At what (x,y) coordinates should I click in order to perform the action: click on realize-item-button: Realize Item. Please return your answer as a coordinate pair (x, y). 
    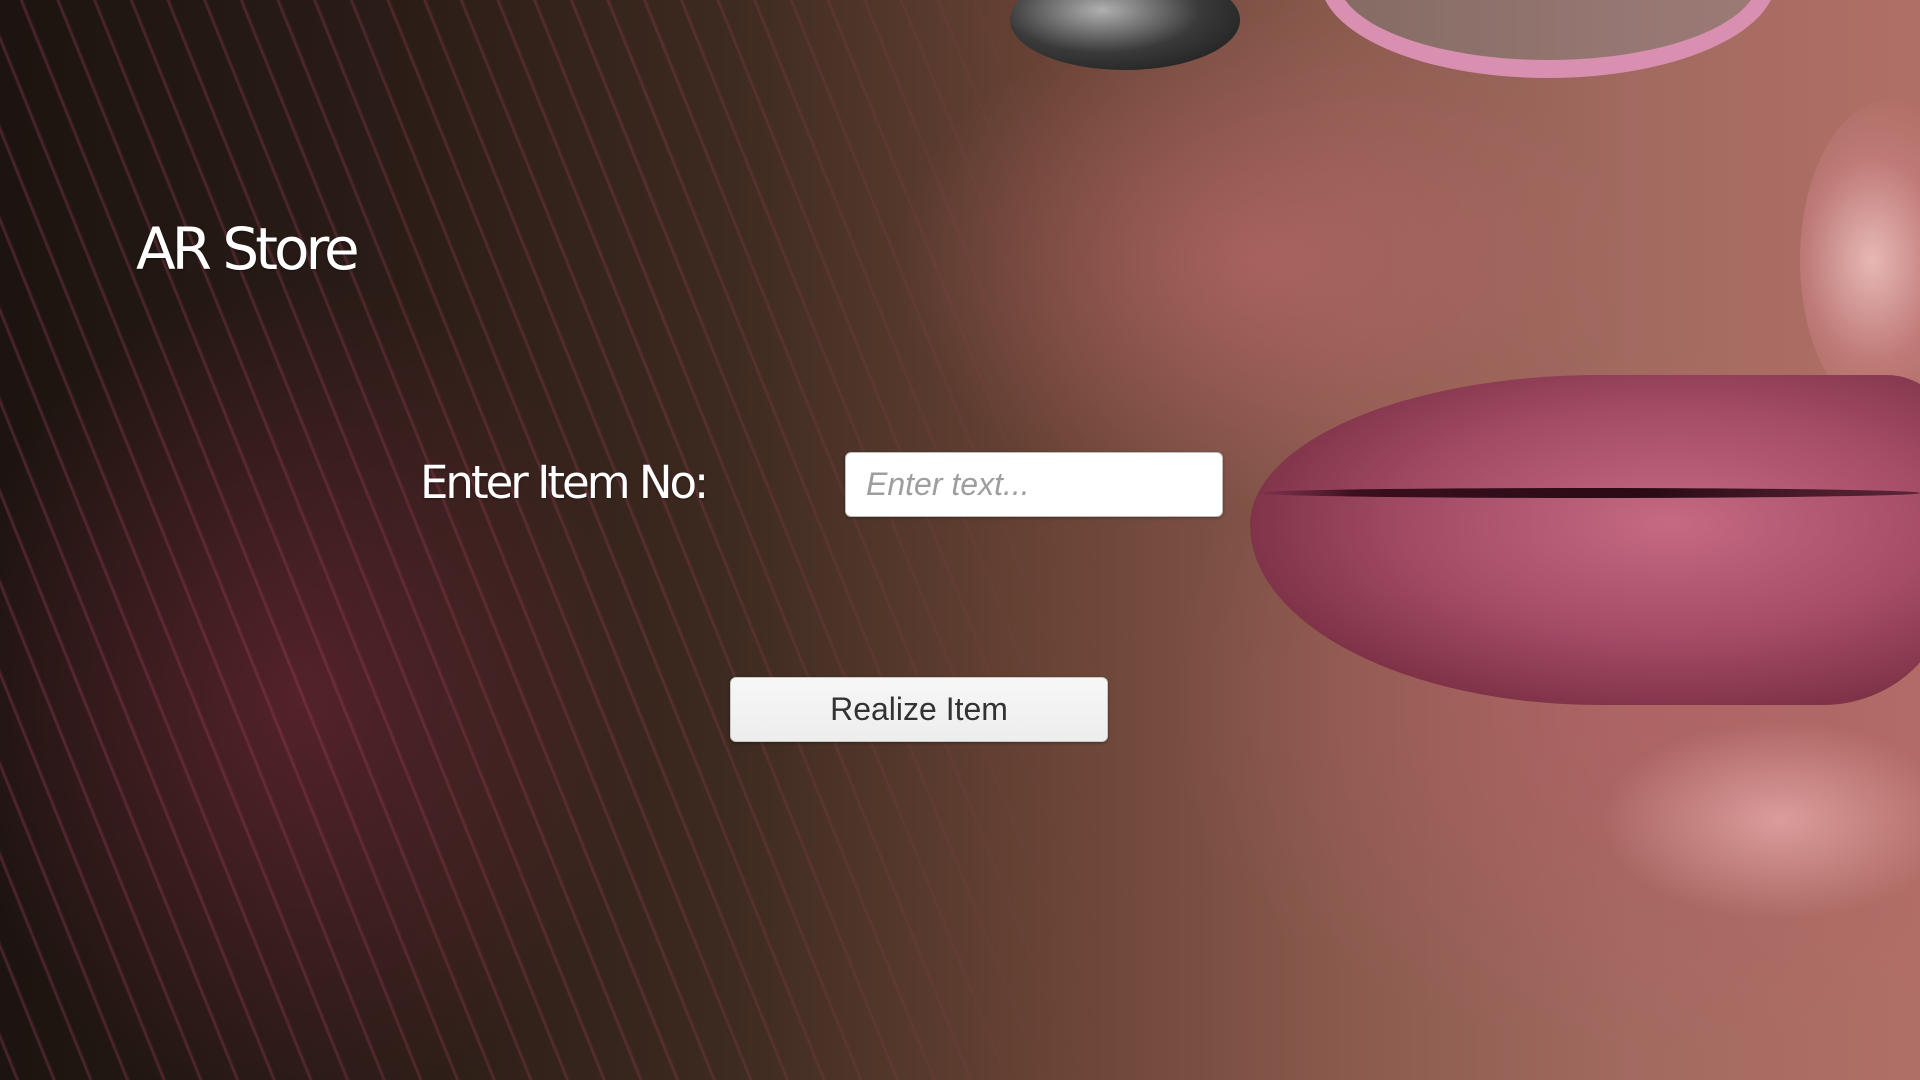
    Looking at the image, I should click on (919, 709).